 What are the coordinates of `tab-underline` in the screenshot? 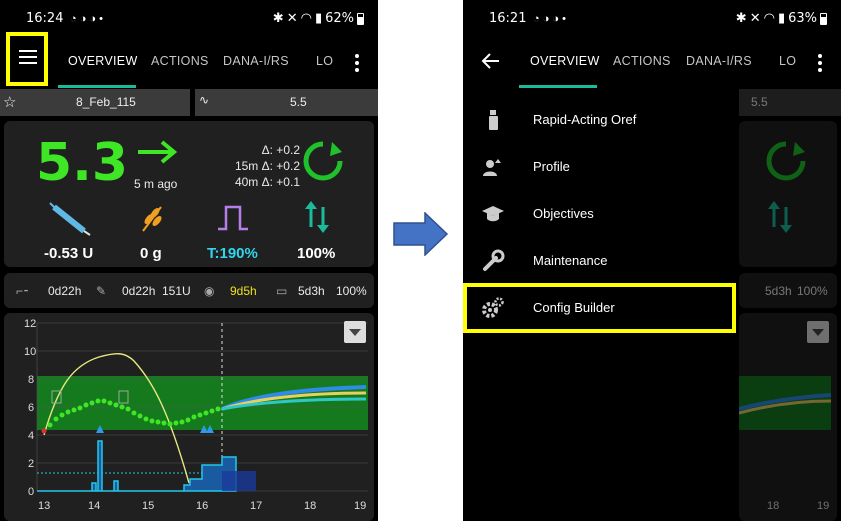 It's located at (97, 86).